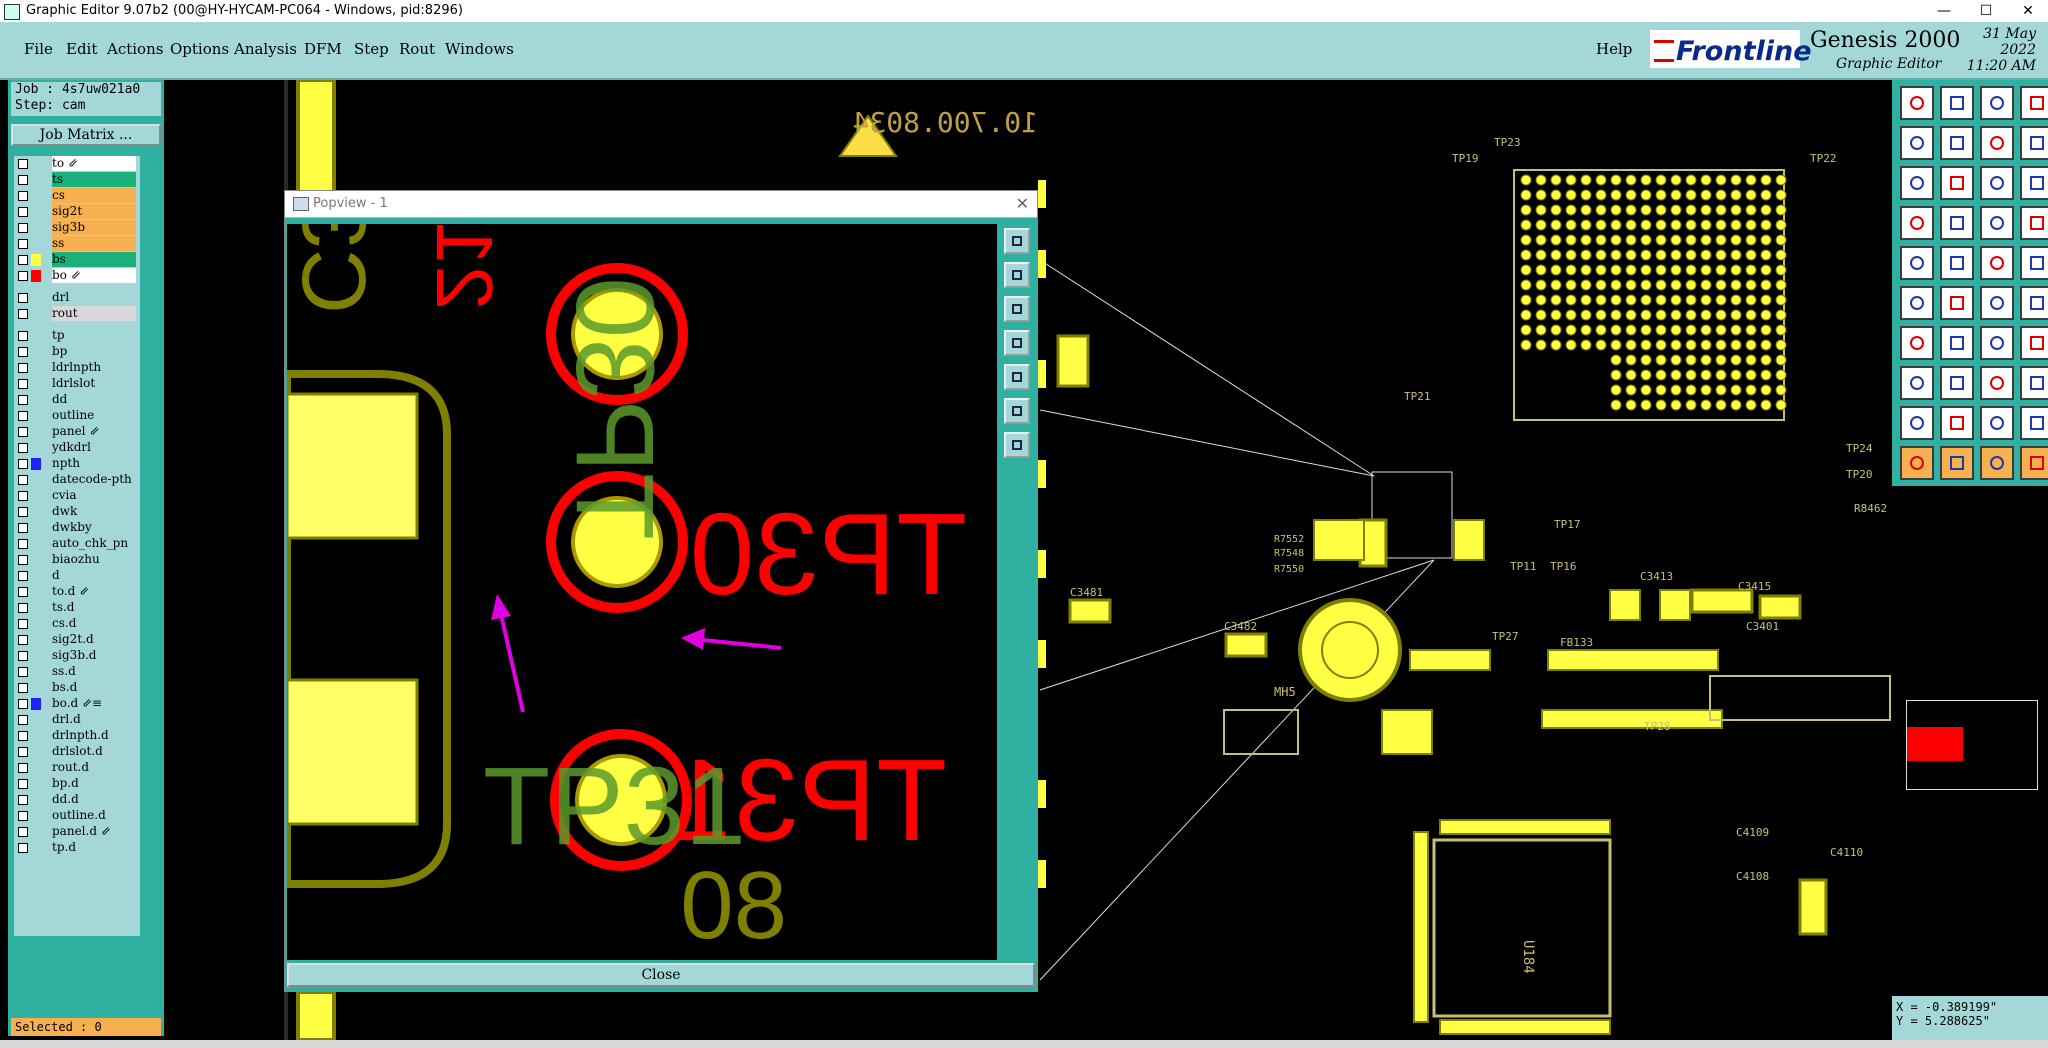 This screenshot has height=1048, width=2048. Describe the element at coordinates (77, 336) in the screenshot. I see `layer-row-tp: tp` at that location.